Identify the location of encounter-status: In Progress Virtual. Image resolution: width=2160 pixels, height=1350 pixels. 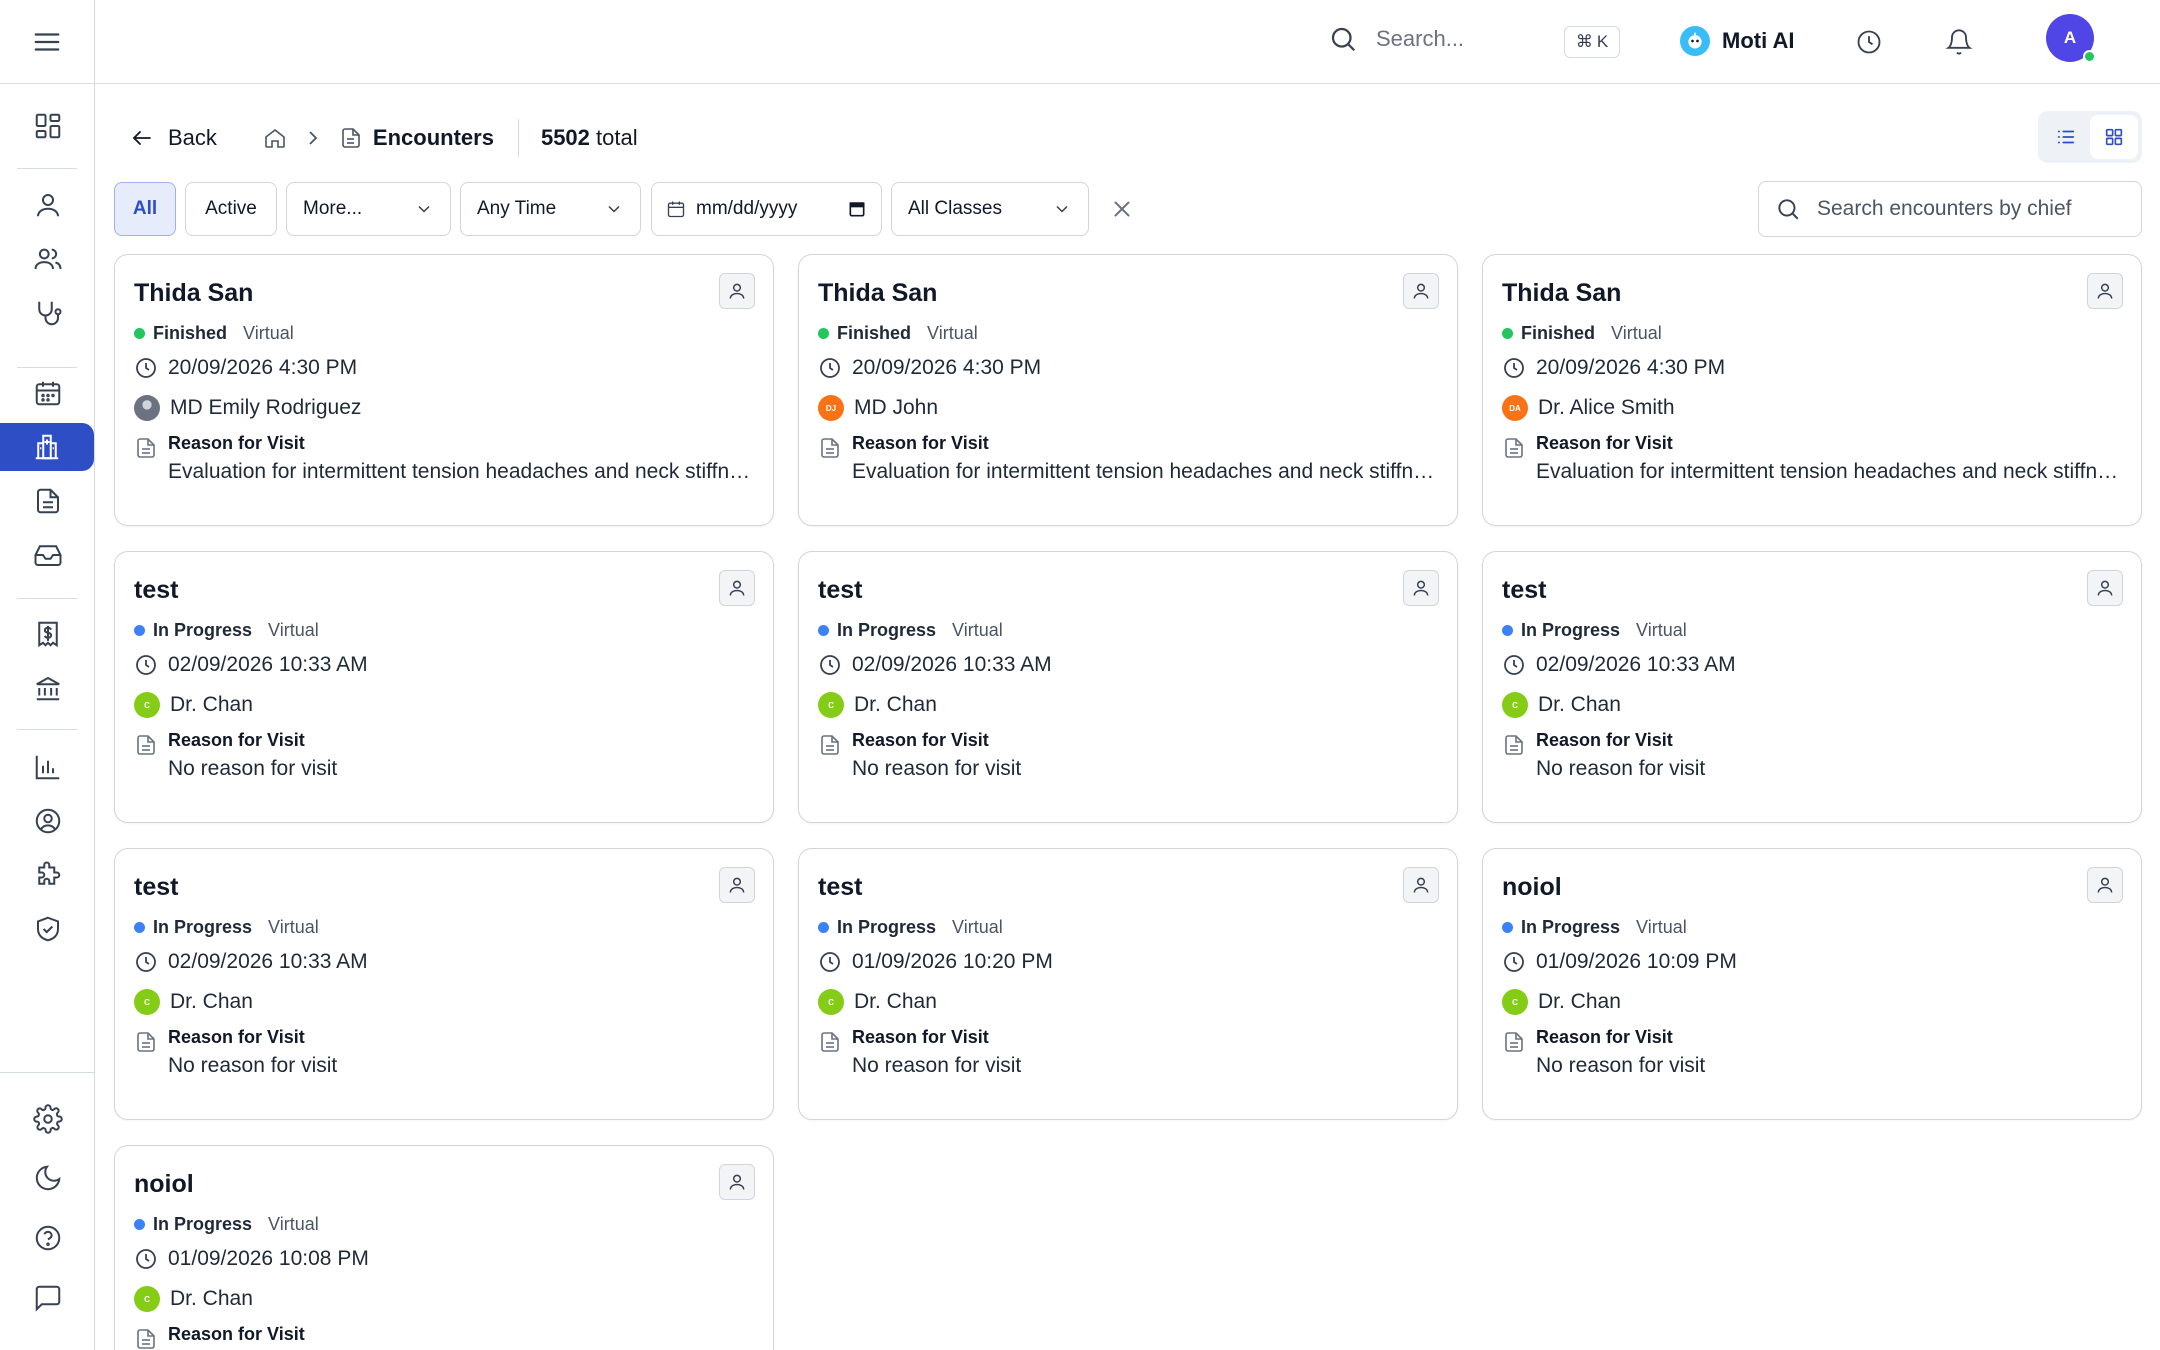
(226, 1224).